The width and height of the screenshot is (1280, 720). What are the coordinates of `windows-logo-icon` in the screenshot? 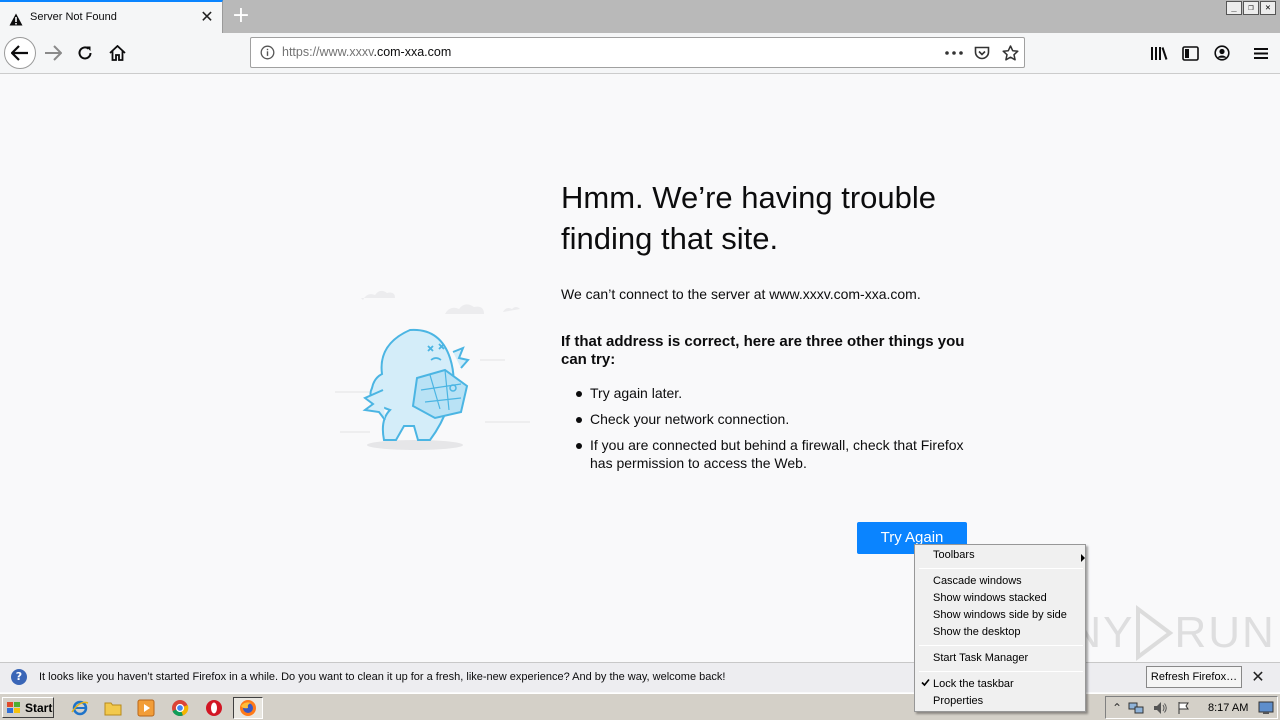 It's located at (13, 707).